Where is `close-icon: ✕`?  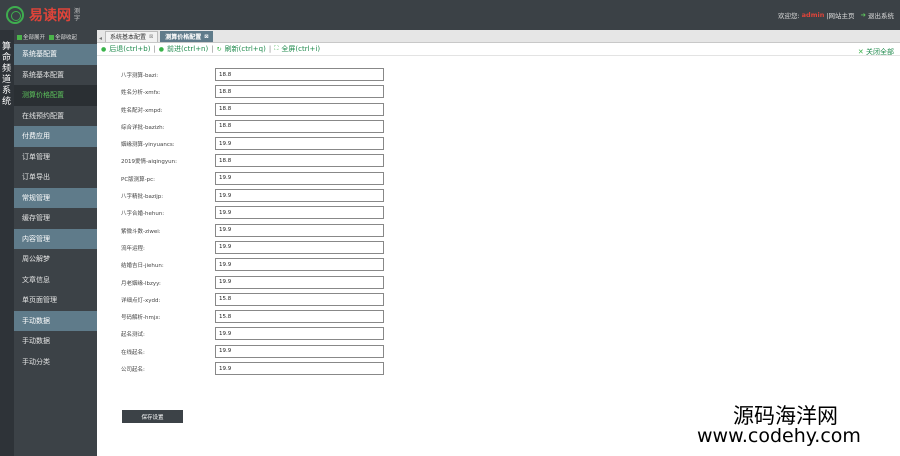 close-icon: ✕ is located at coordinates (860, 52).